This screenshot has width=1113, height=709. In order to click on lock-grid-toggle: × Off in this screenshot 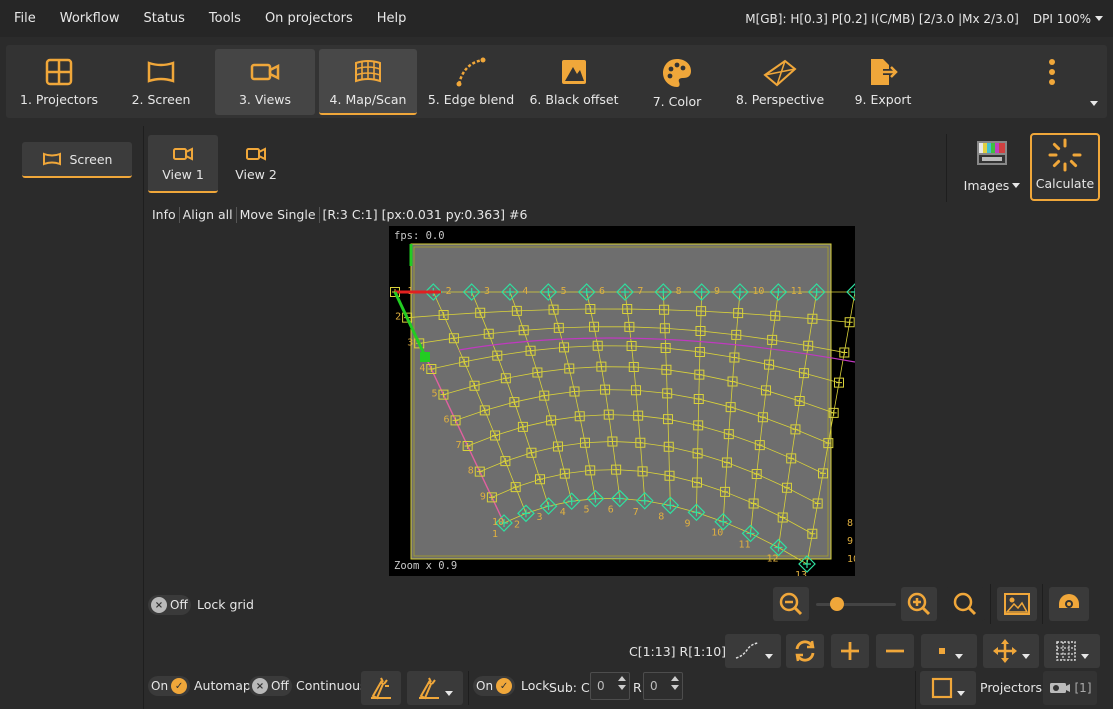, I will do `click(169, 605)`.